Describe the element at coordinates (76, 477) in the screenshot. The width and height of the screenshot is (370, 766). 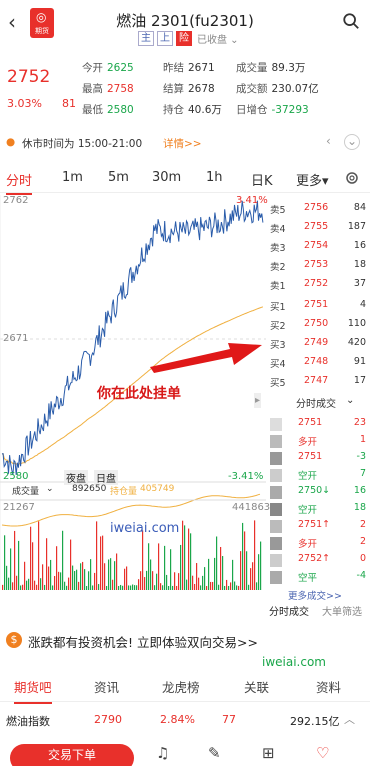
I see `night-session-label: 夜盘` at that location.